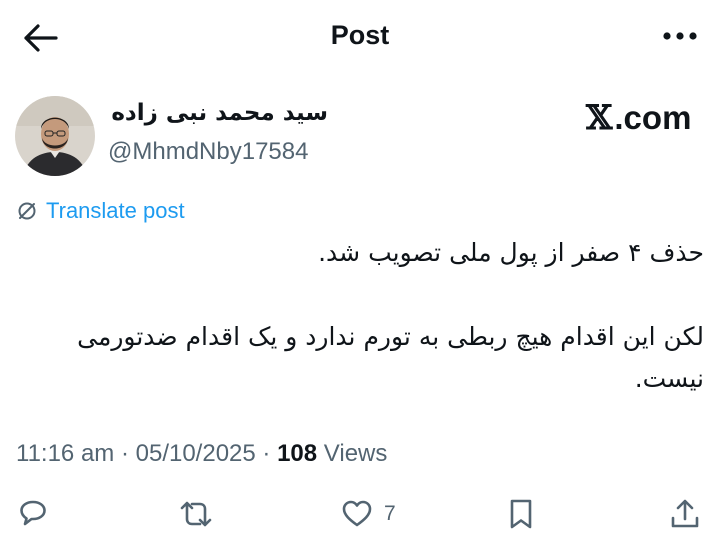 Image resolution: width=720 pixels, height=552 pixels. What do you see at coordinates (65, 454) in the screenshot?
I see `post-time: 11:16 am` at bounding box center [65, 454].